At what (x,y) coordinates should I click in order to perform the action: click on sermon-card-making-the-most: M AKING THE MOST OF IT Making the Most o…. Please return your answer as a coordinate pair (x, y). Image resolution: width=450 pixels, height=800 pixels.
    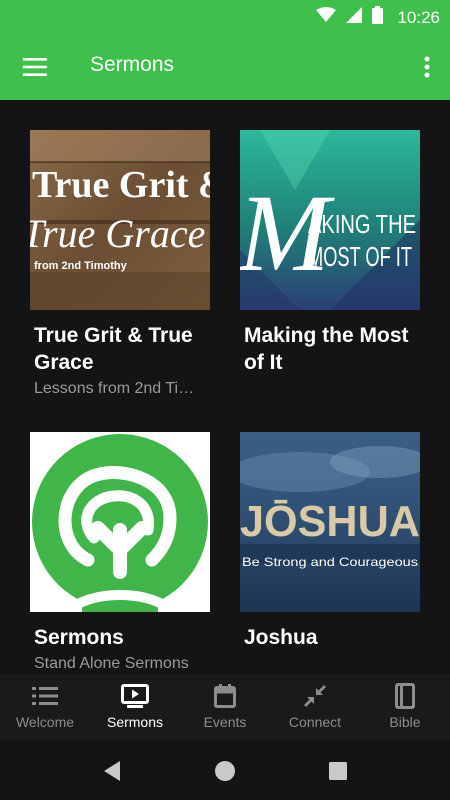
    Looking at the image, I should click on (330, 255).